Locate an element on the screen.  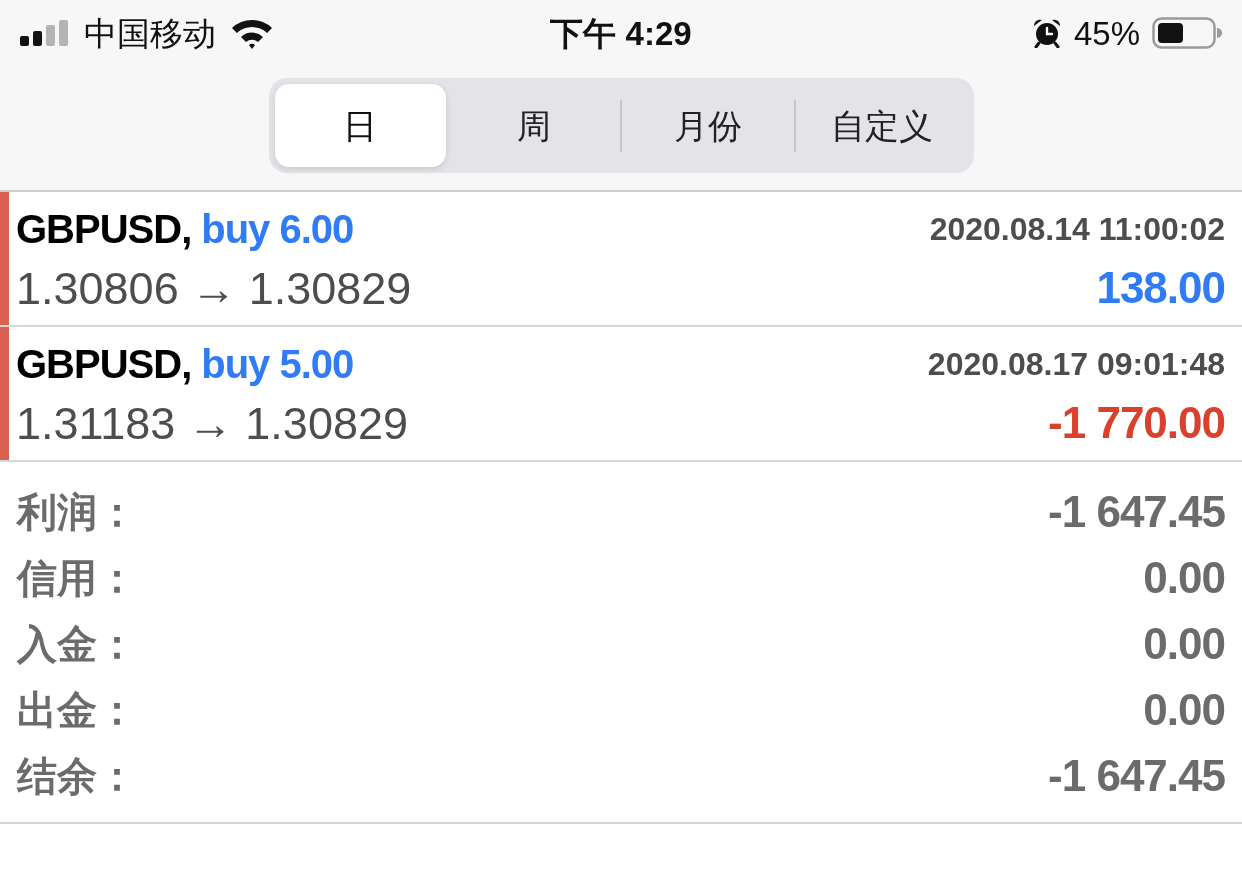
deal-datetime: 2020.08.17 09:01:48 is located at coordinates (1076, 364).